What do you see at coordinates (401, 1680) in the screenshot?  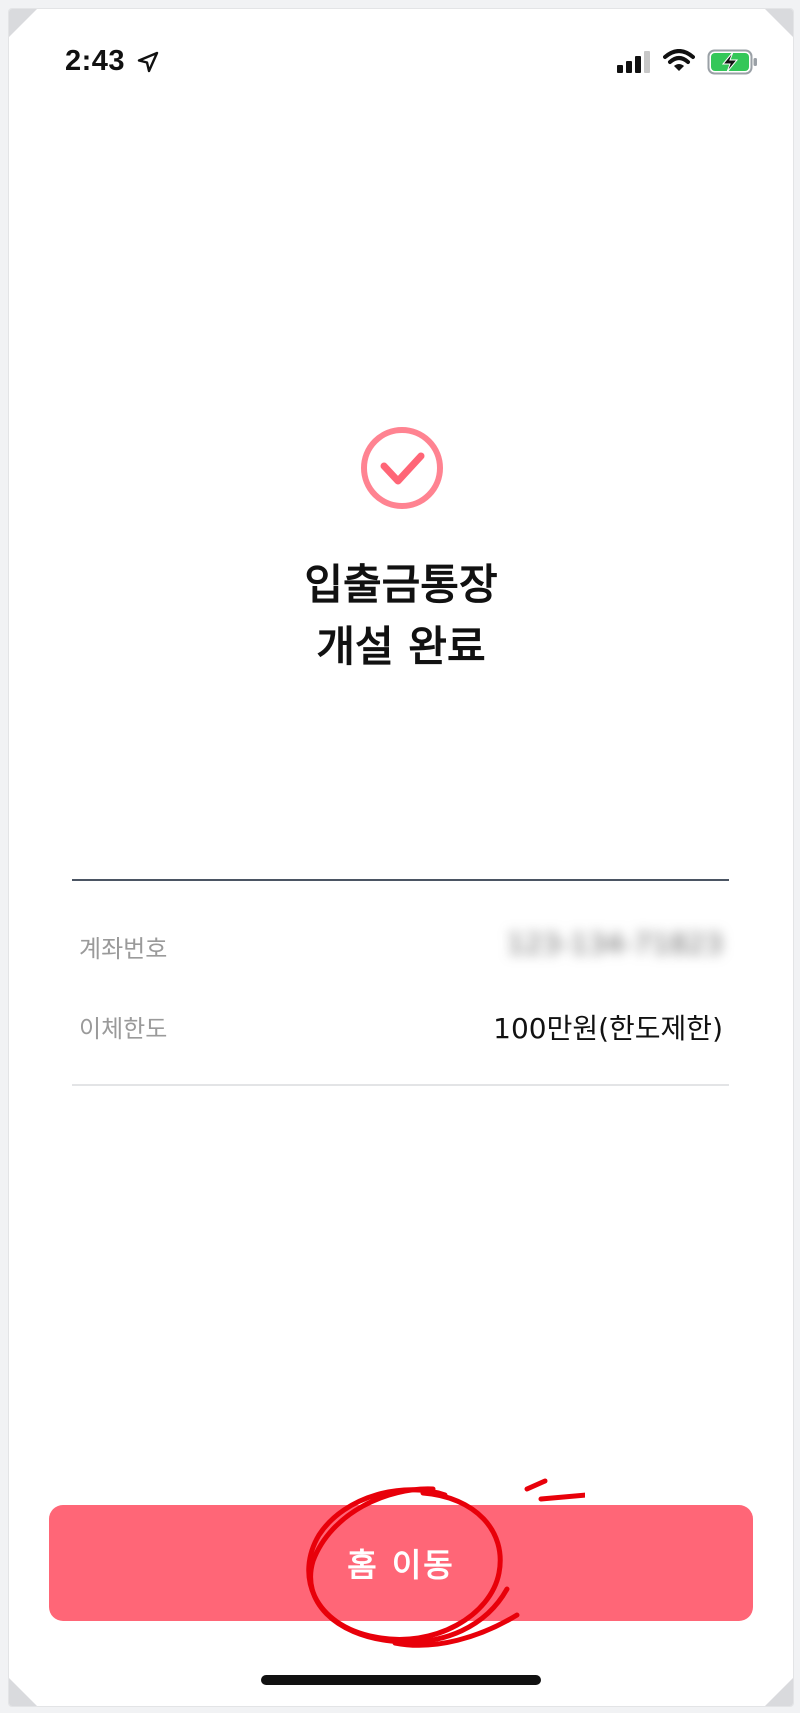 I see `home-indicator` at bounding box center [401, 1680].